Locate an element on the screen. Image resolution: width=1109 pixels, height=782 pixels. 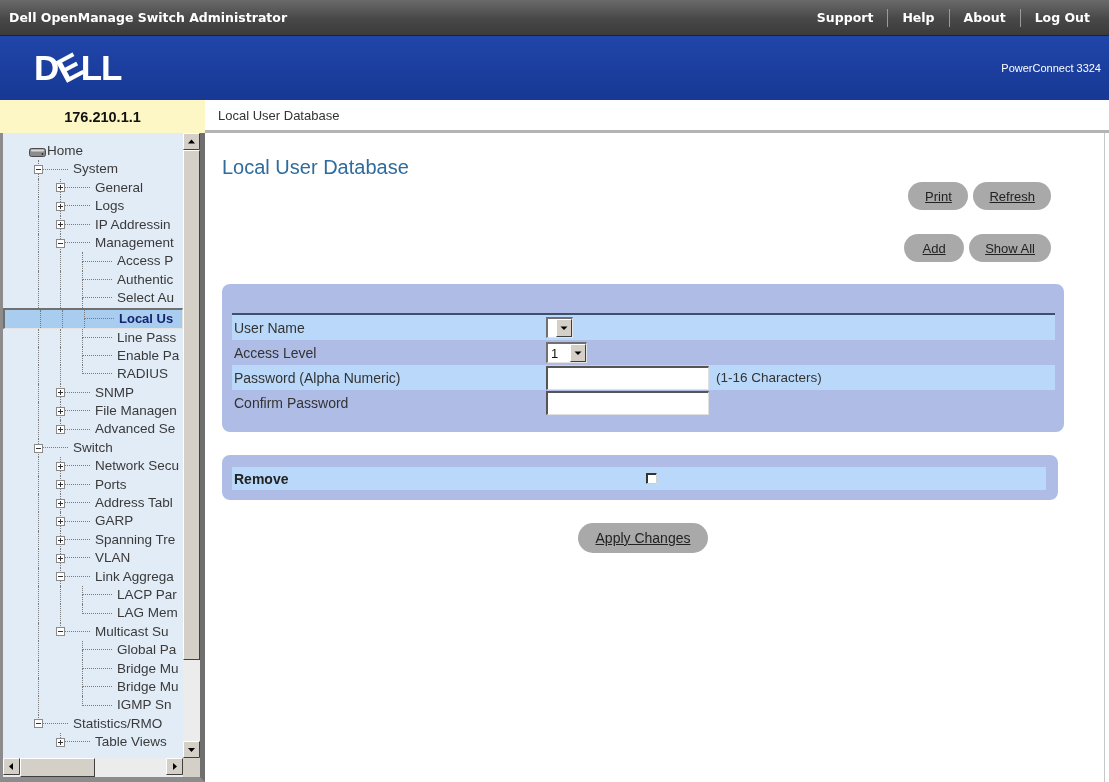
tree-item: System is located at coordinates (93, 169).